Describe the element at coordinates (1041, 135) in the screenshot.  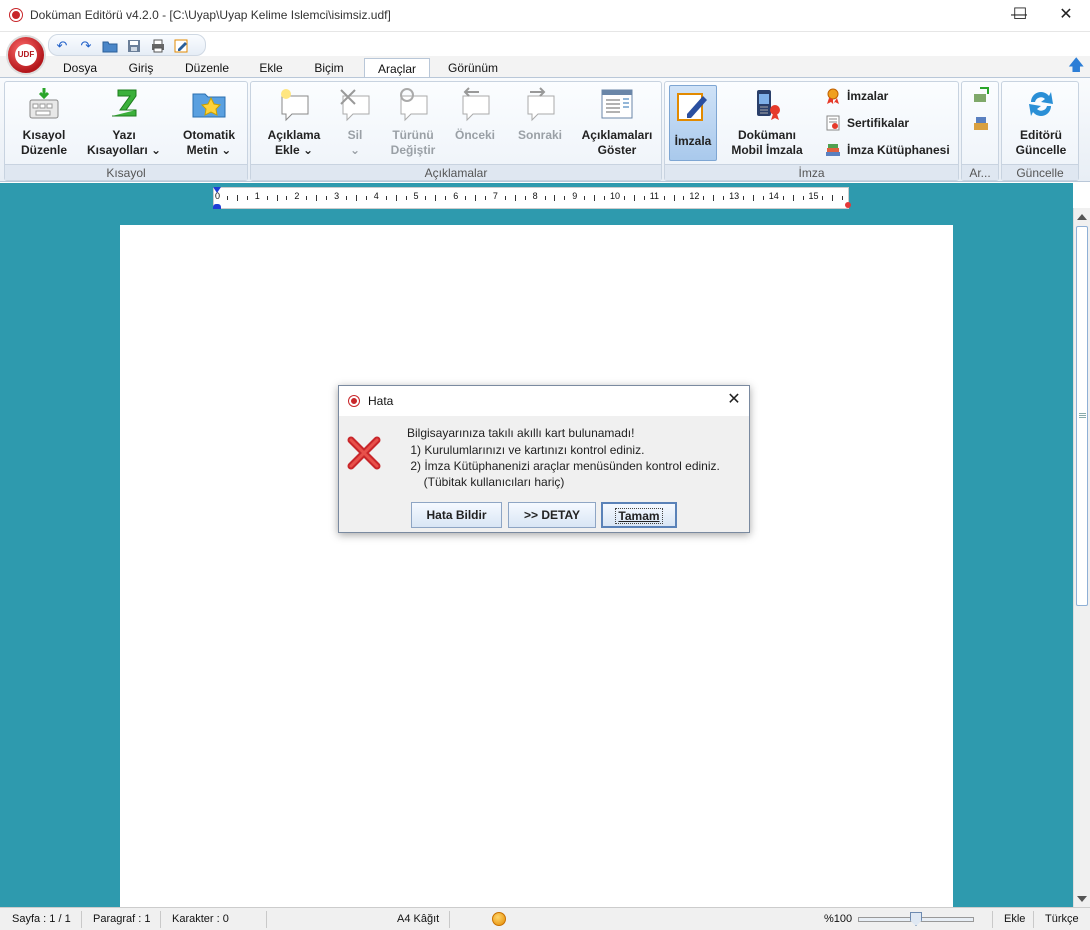
I see `editoru-guncelle-label1: Editörü` at that location.